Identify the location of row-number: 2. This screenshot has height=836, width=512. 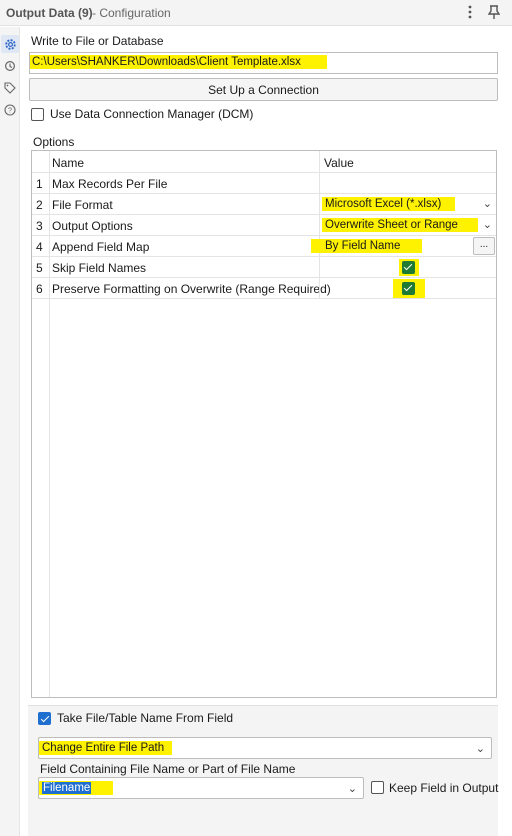
(39, 205).